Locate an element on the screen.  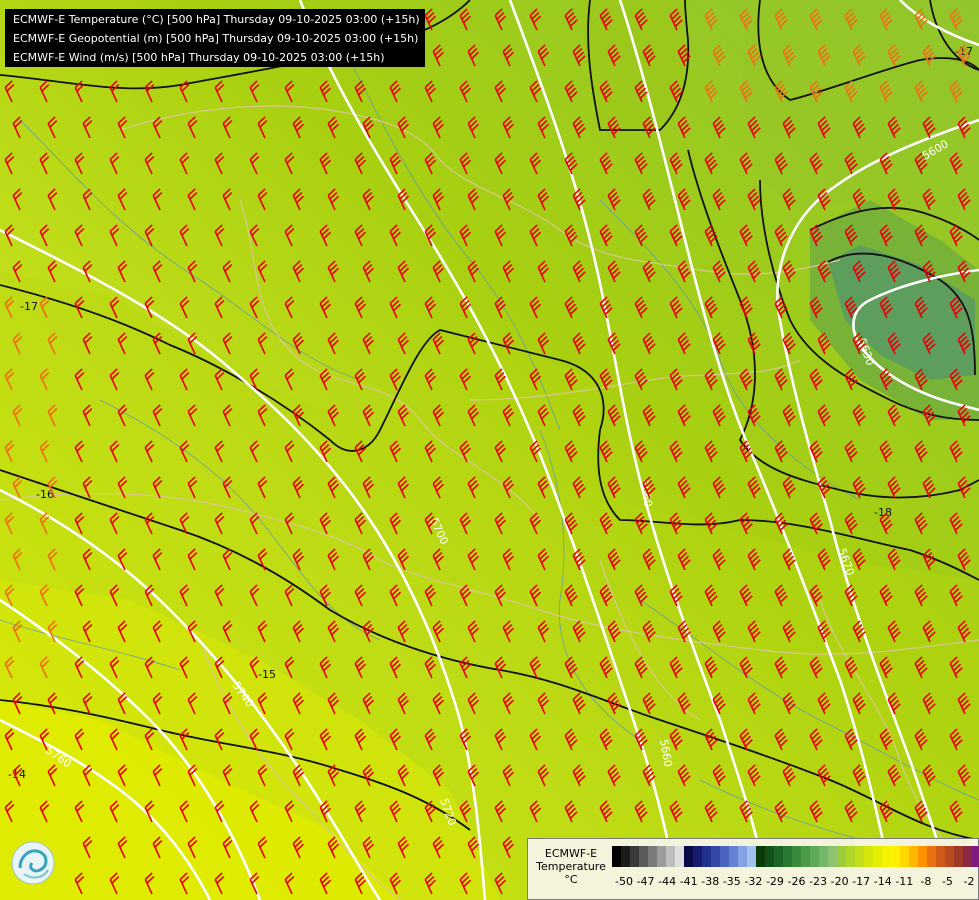
legend-color-bar is located at coordinates (795, 856).